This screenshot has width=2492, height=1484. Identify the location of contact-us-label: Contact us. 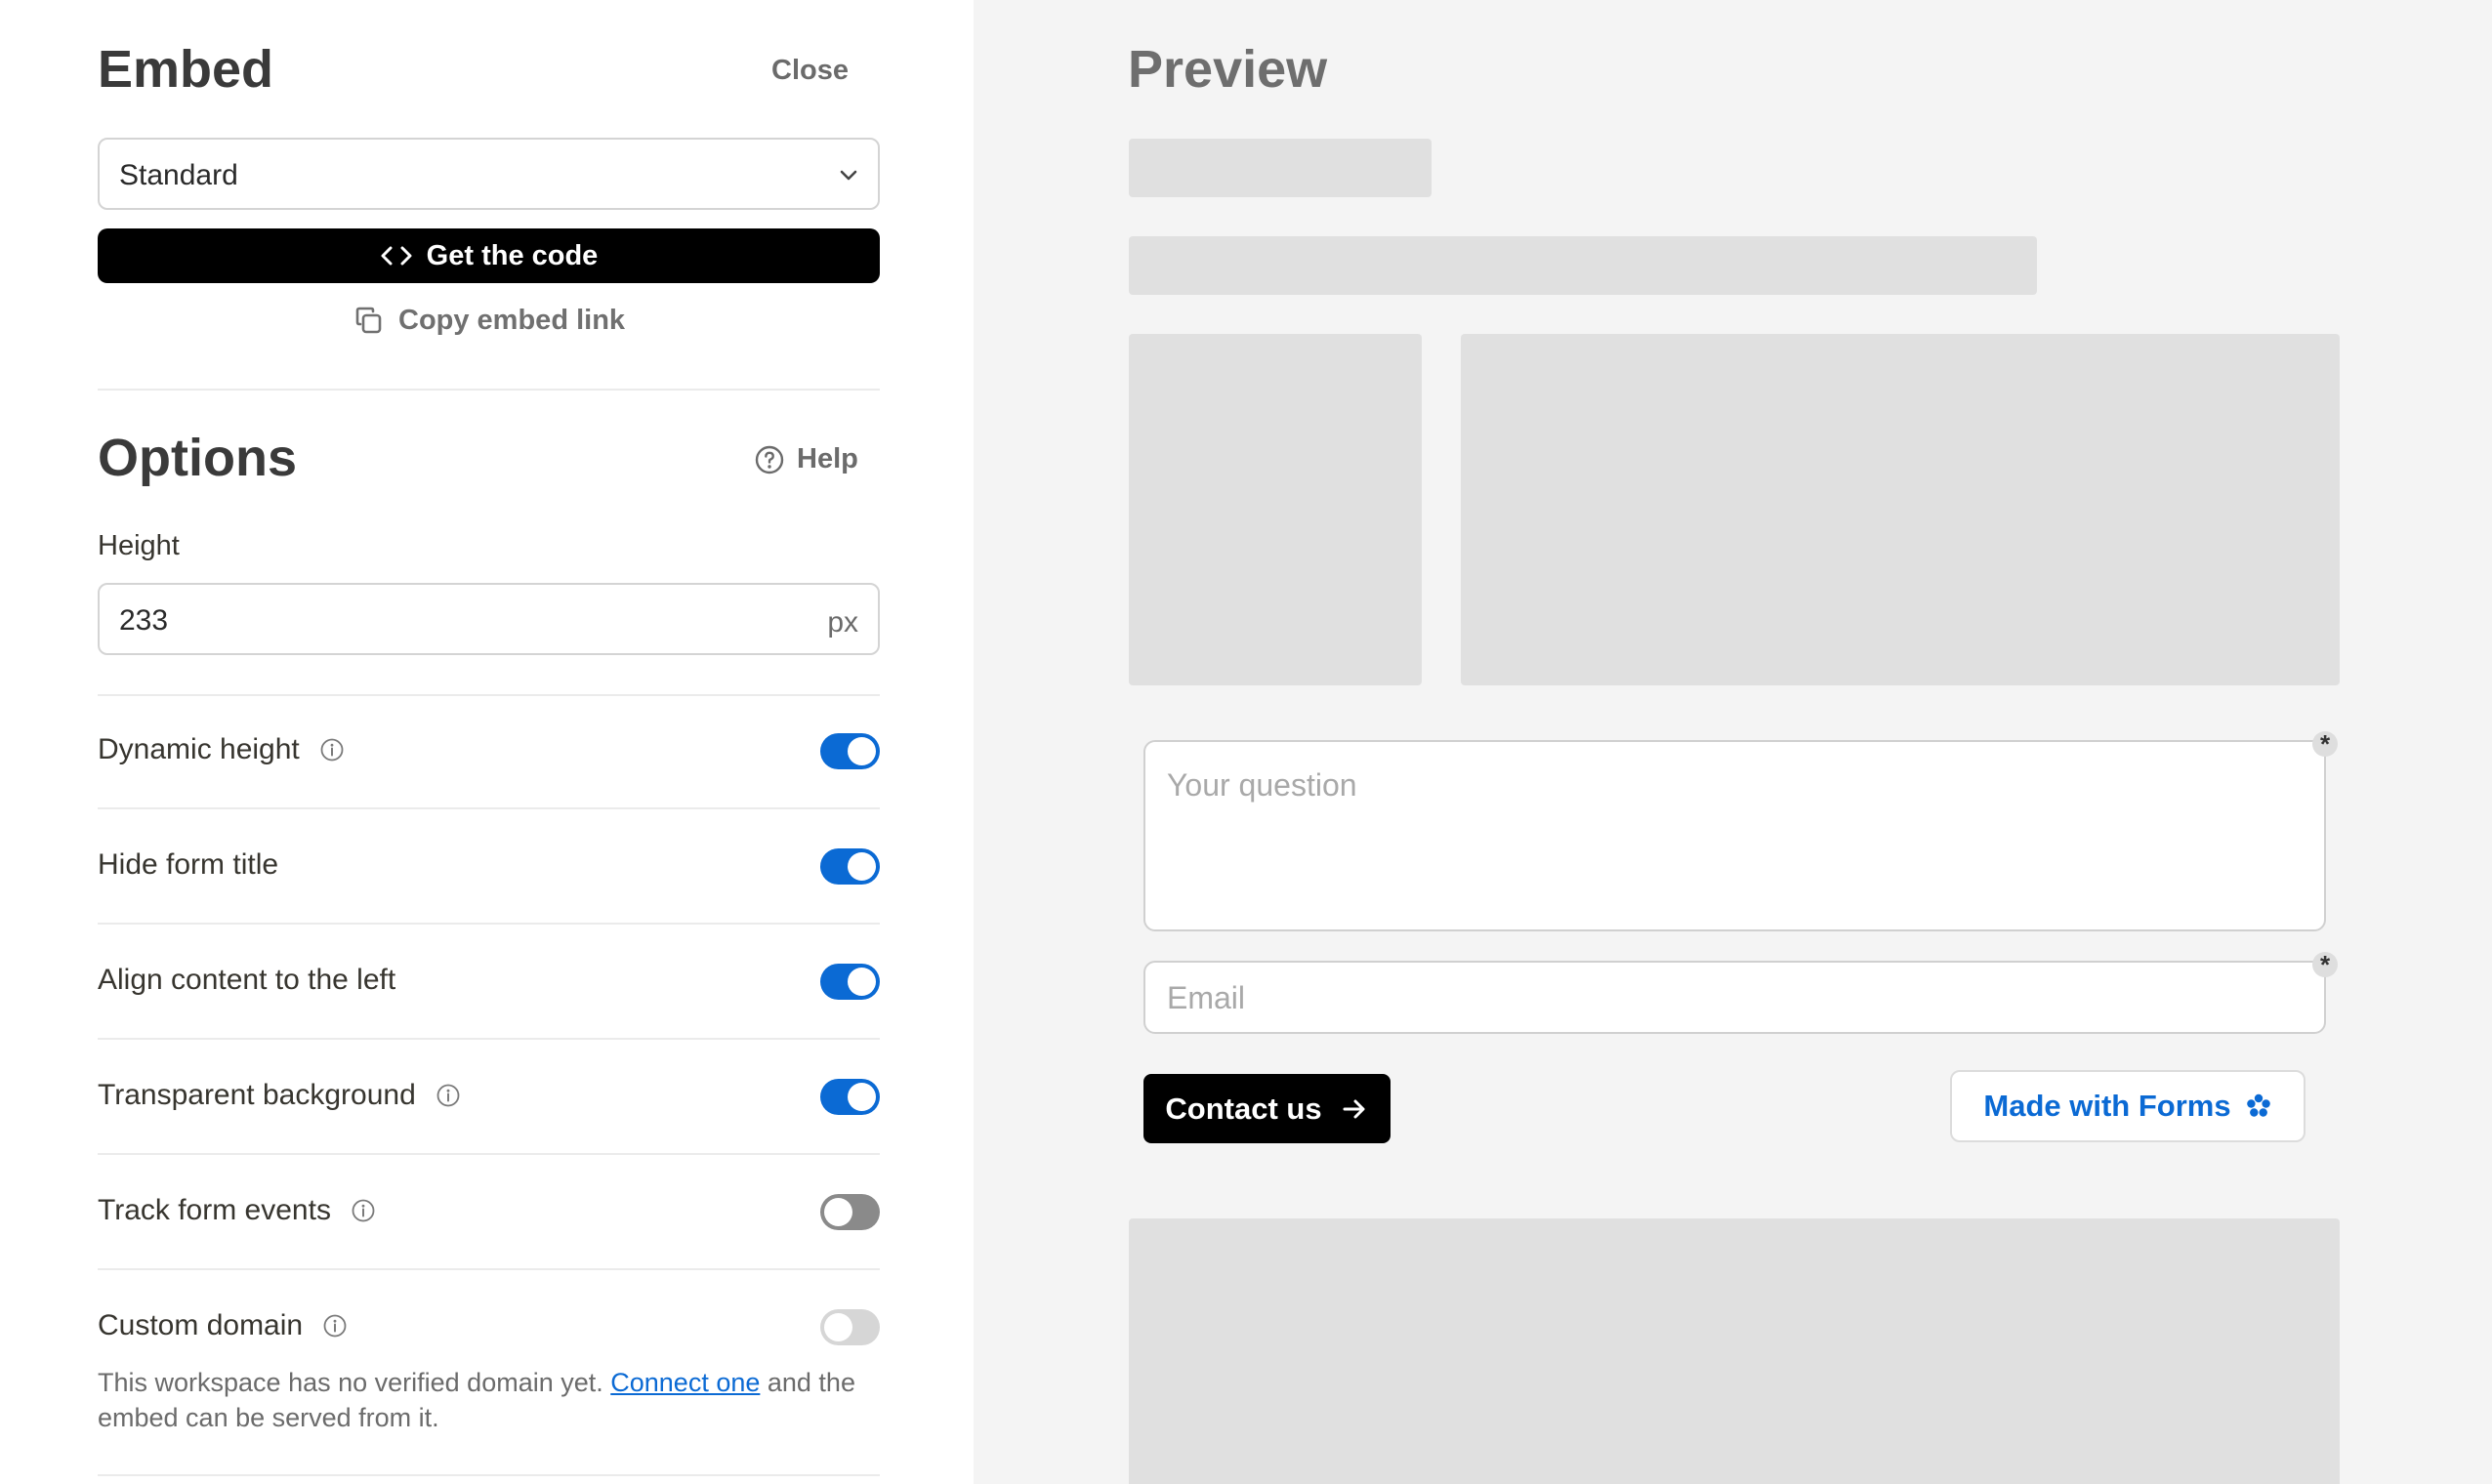
(1243, 1109).